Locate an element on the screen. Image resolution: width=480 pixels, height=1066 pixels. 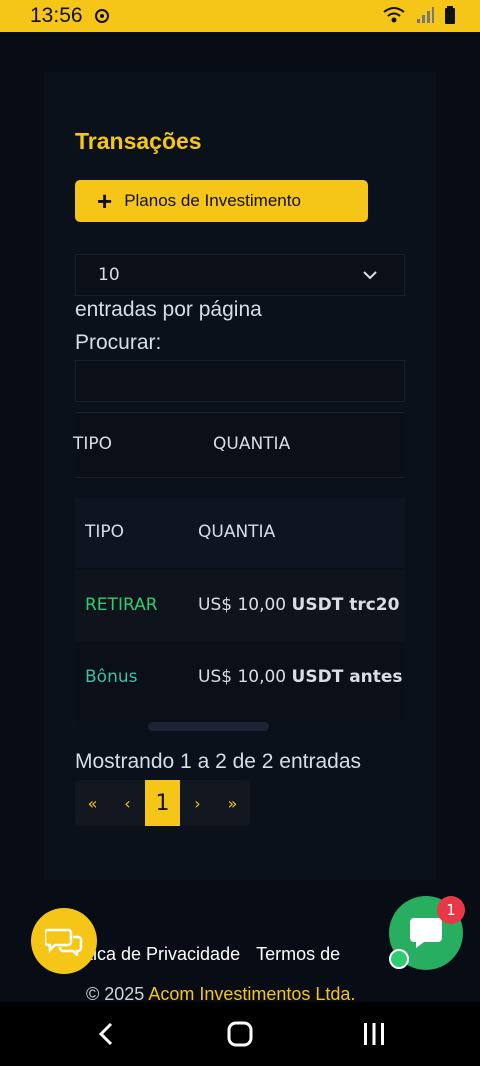
footer-links: tica de Privacidade Termos de is located at coordinates (214, 954).